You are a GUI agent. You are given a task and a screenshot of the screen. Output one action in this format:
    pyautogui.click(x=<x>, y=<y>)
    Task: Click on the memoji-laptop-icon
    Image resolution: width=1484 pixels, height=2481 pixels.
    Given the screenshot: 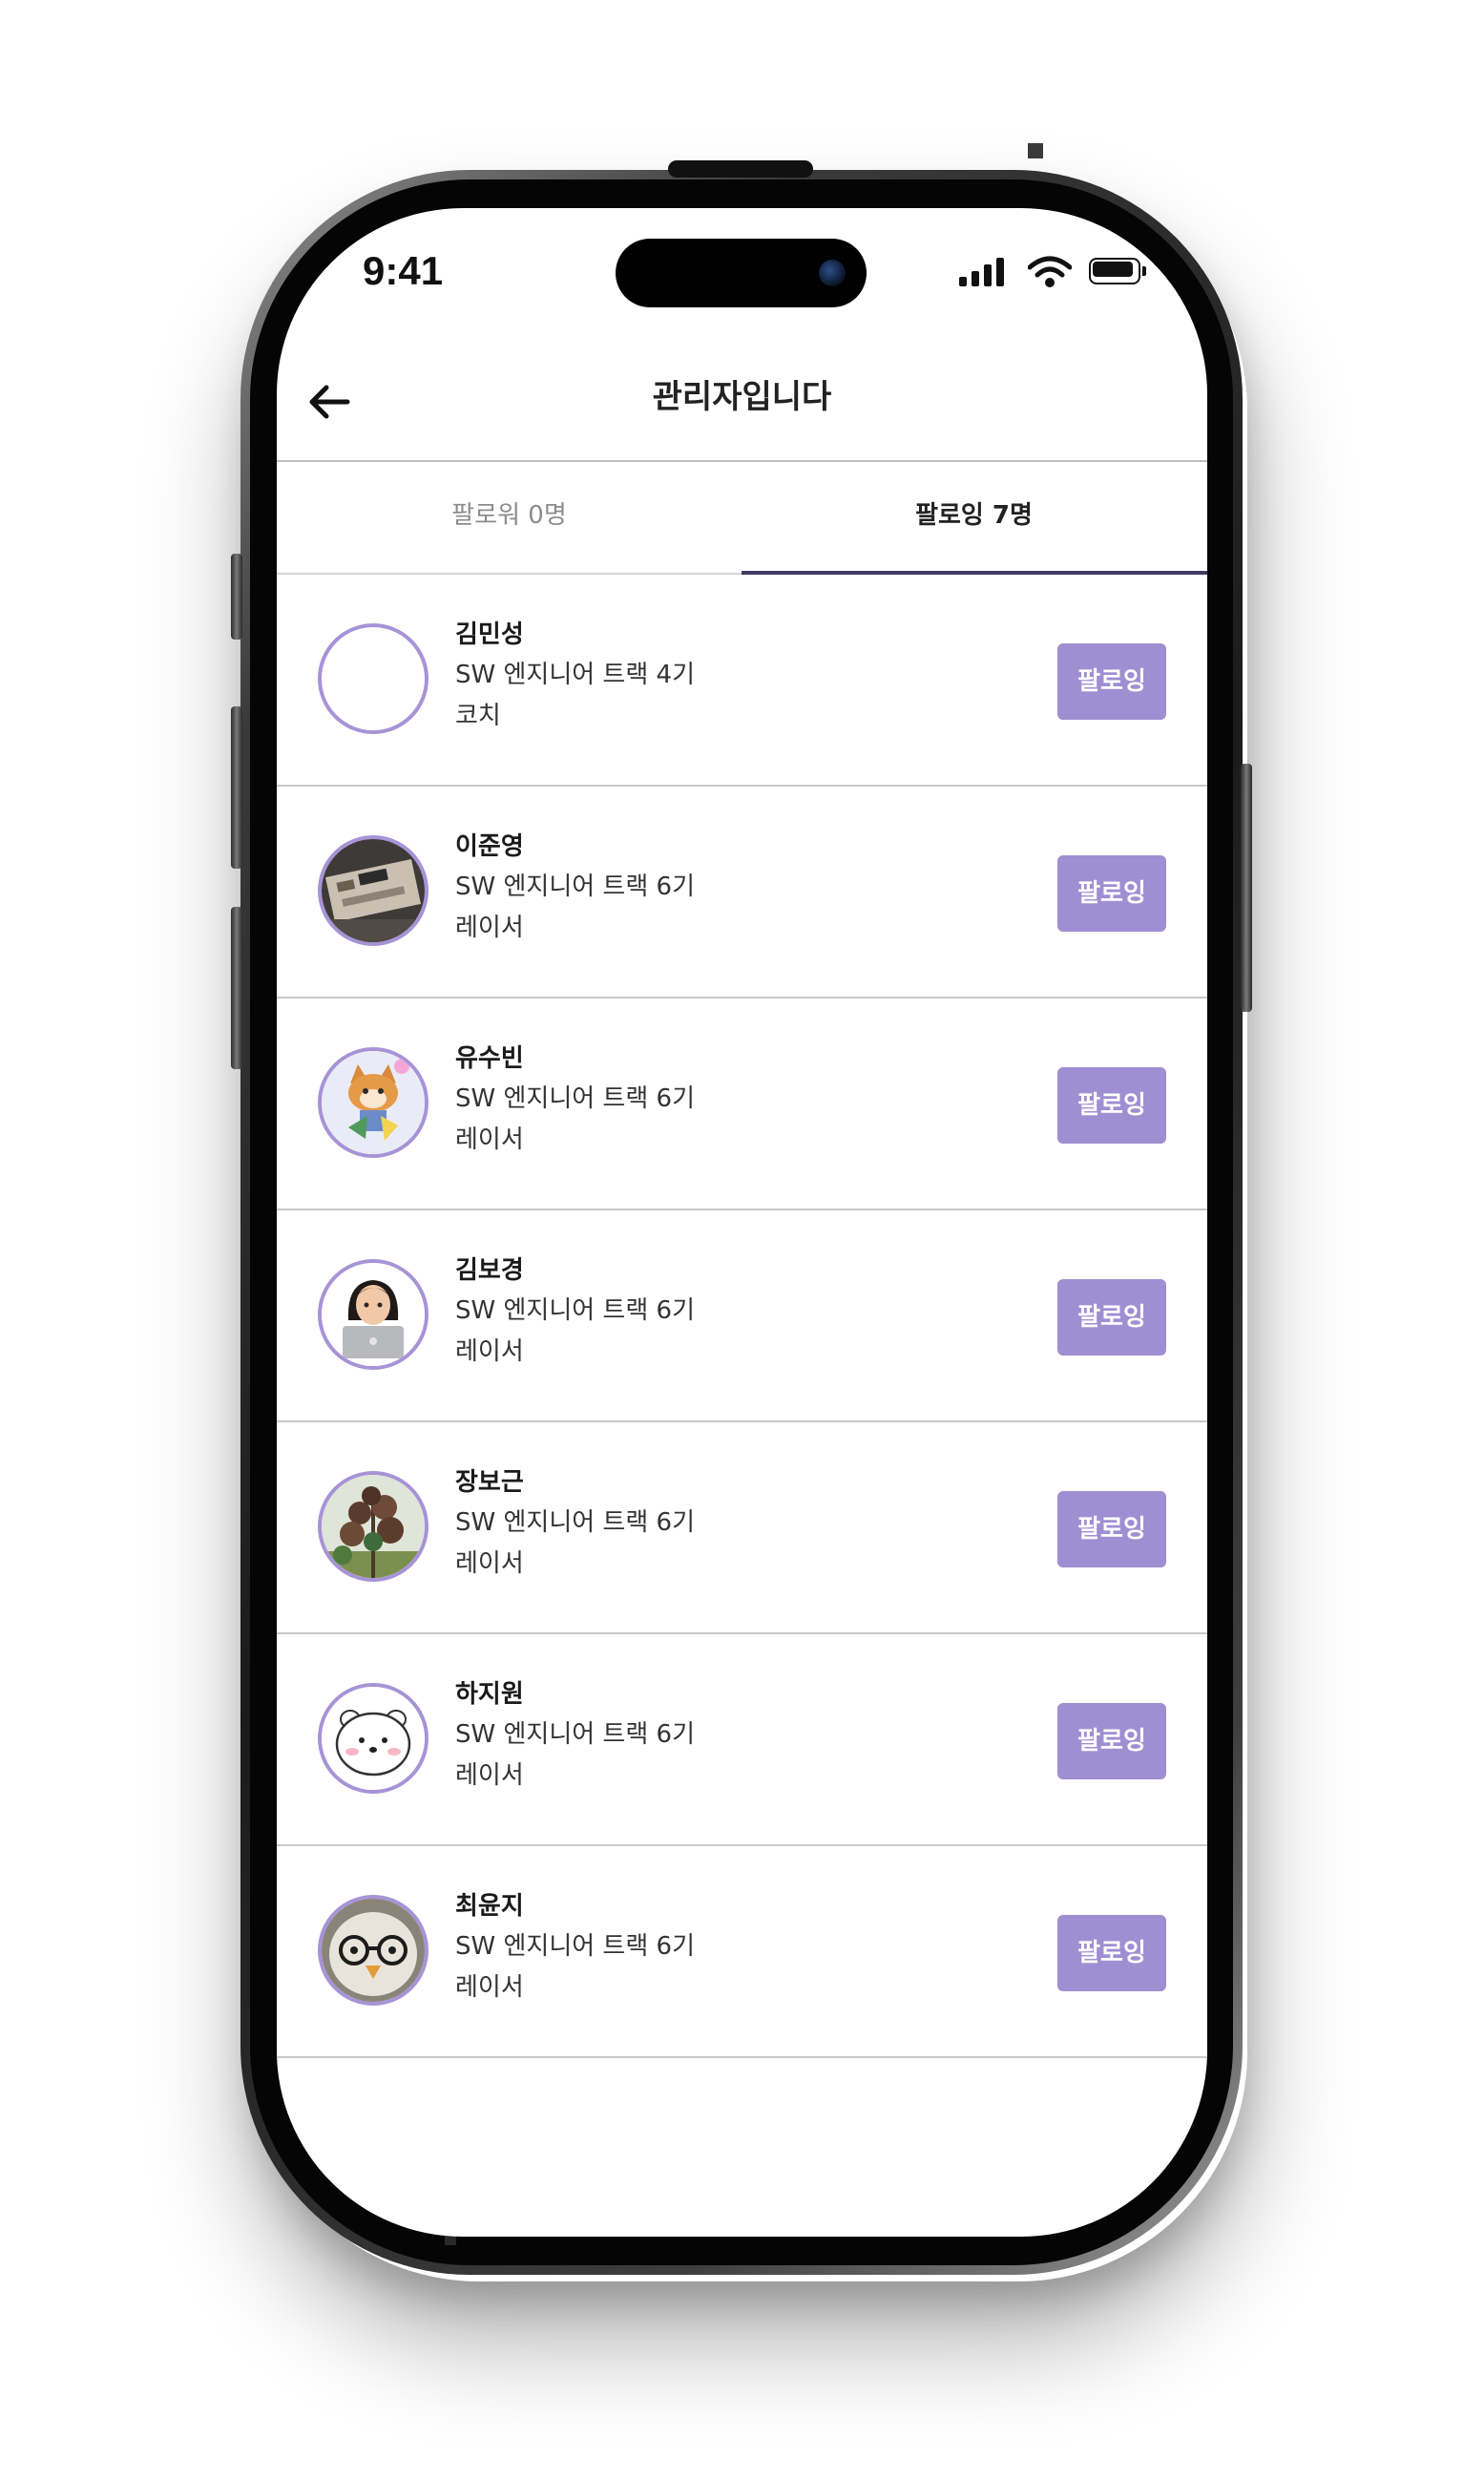 What is the action you would take?
    pyautogui.click(x=373, y=1314)
    